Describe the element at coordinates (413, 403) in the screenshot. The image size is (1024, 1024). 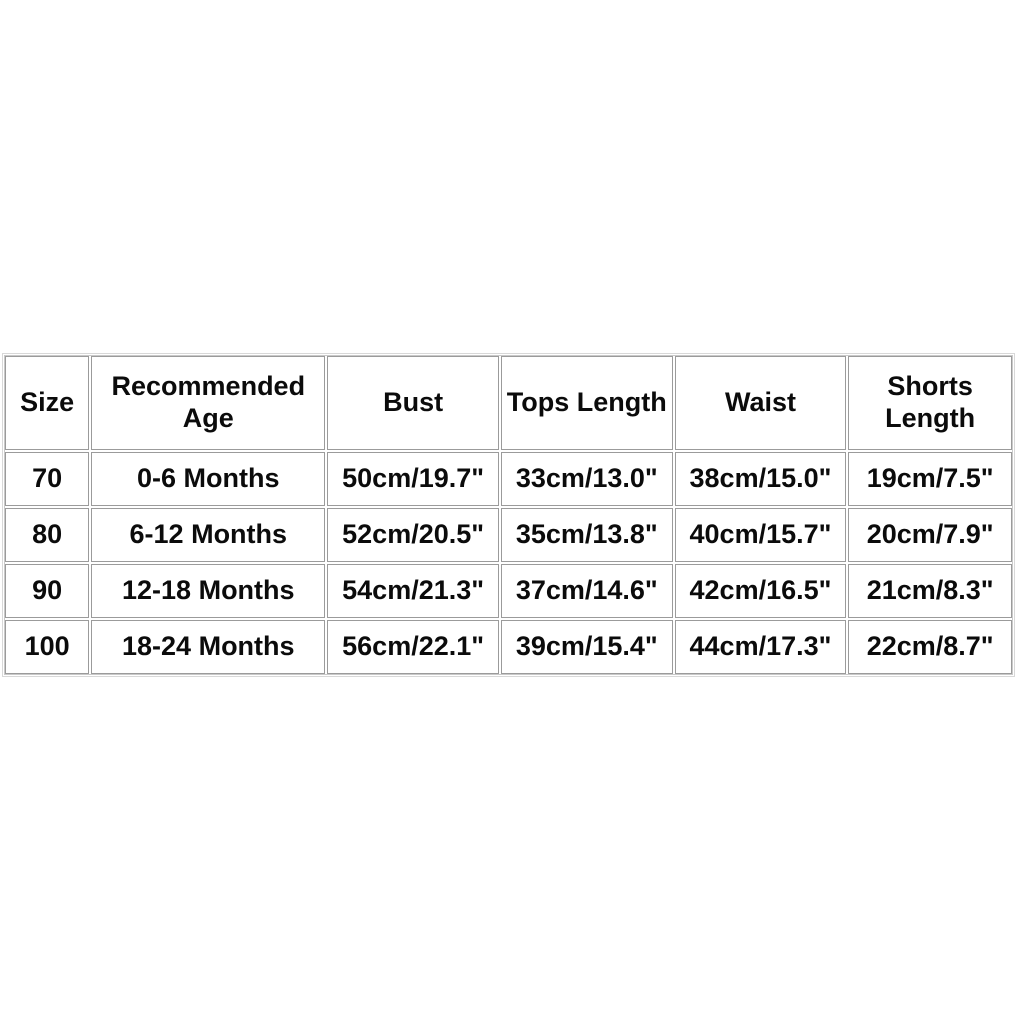
I see `header-cell-bust: Bust` at that location.